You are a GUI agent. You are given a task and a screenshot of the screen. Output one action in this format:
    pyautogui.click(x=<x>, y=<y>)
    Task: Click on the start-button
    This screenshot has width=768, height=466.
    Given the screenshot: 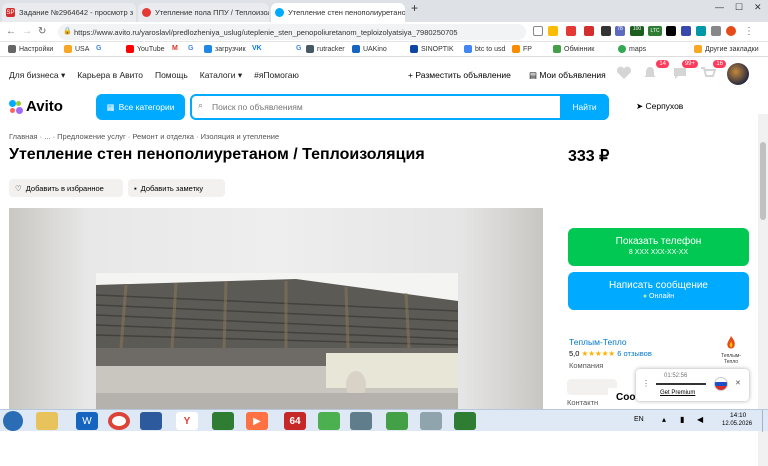 What is the action you would take?
    pyautogui.click(x=13, y=421)
    